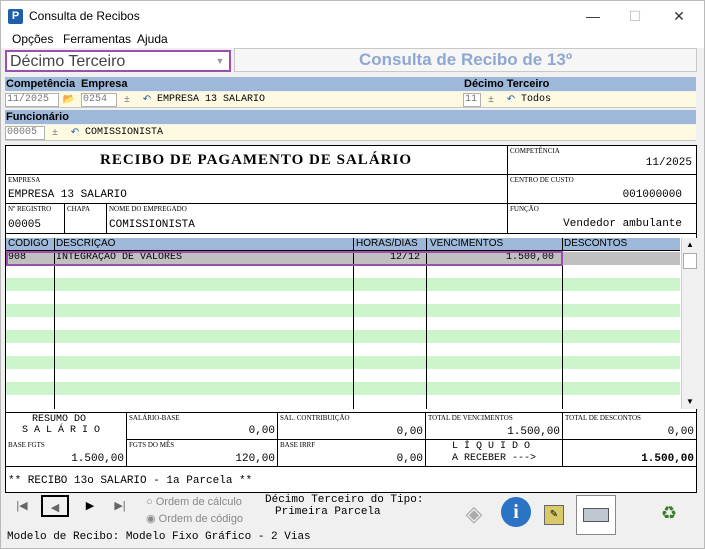 The width and height of the screenshot is (705, 549). What do you see at coordinates (152, 39) in the screenshot?
I see `menu-ajuda: Ajuda` at bounding box center [152, 39].